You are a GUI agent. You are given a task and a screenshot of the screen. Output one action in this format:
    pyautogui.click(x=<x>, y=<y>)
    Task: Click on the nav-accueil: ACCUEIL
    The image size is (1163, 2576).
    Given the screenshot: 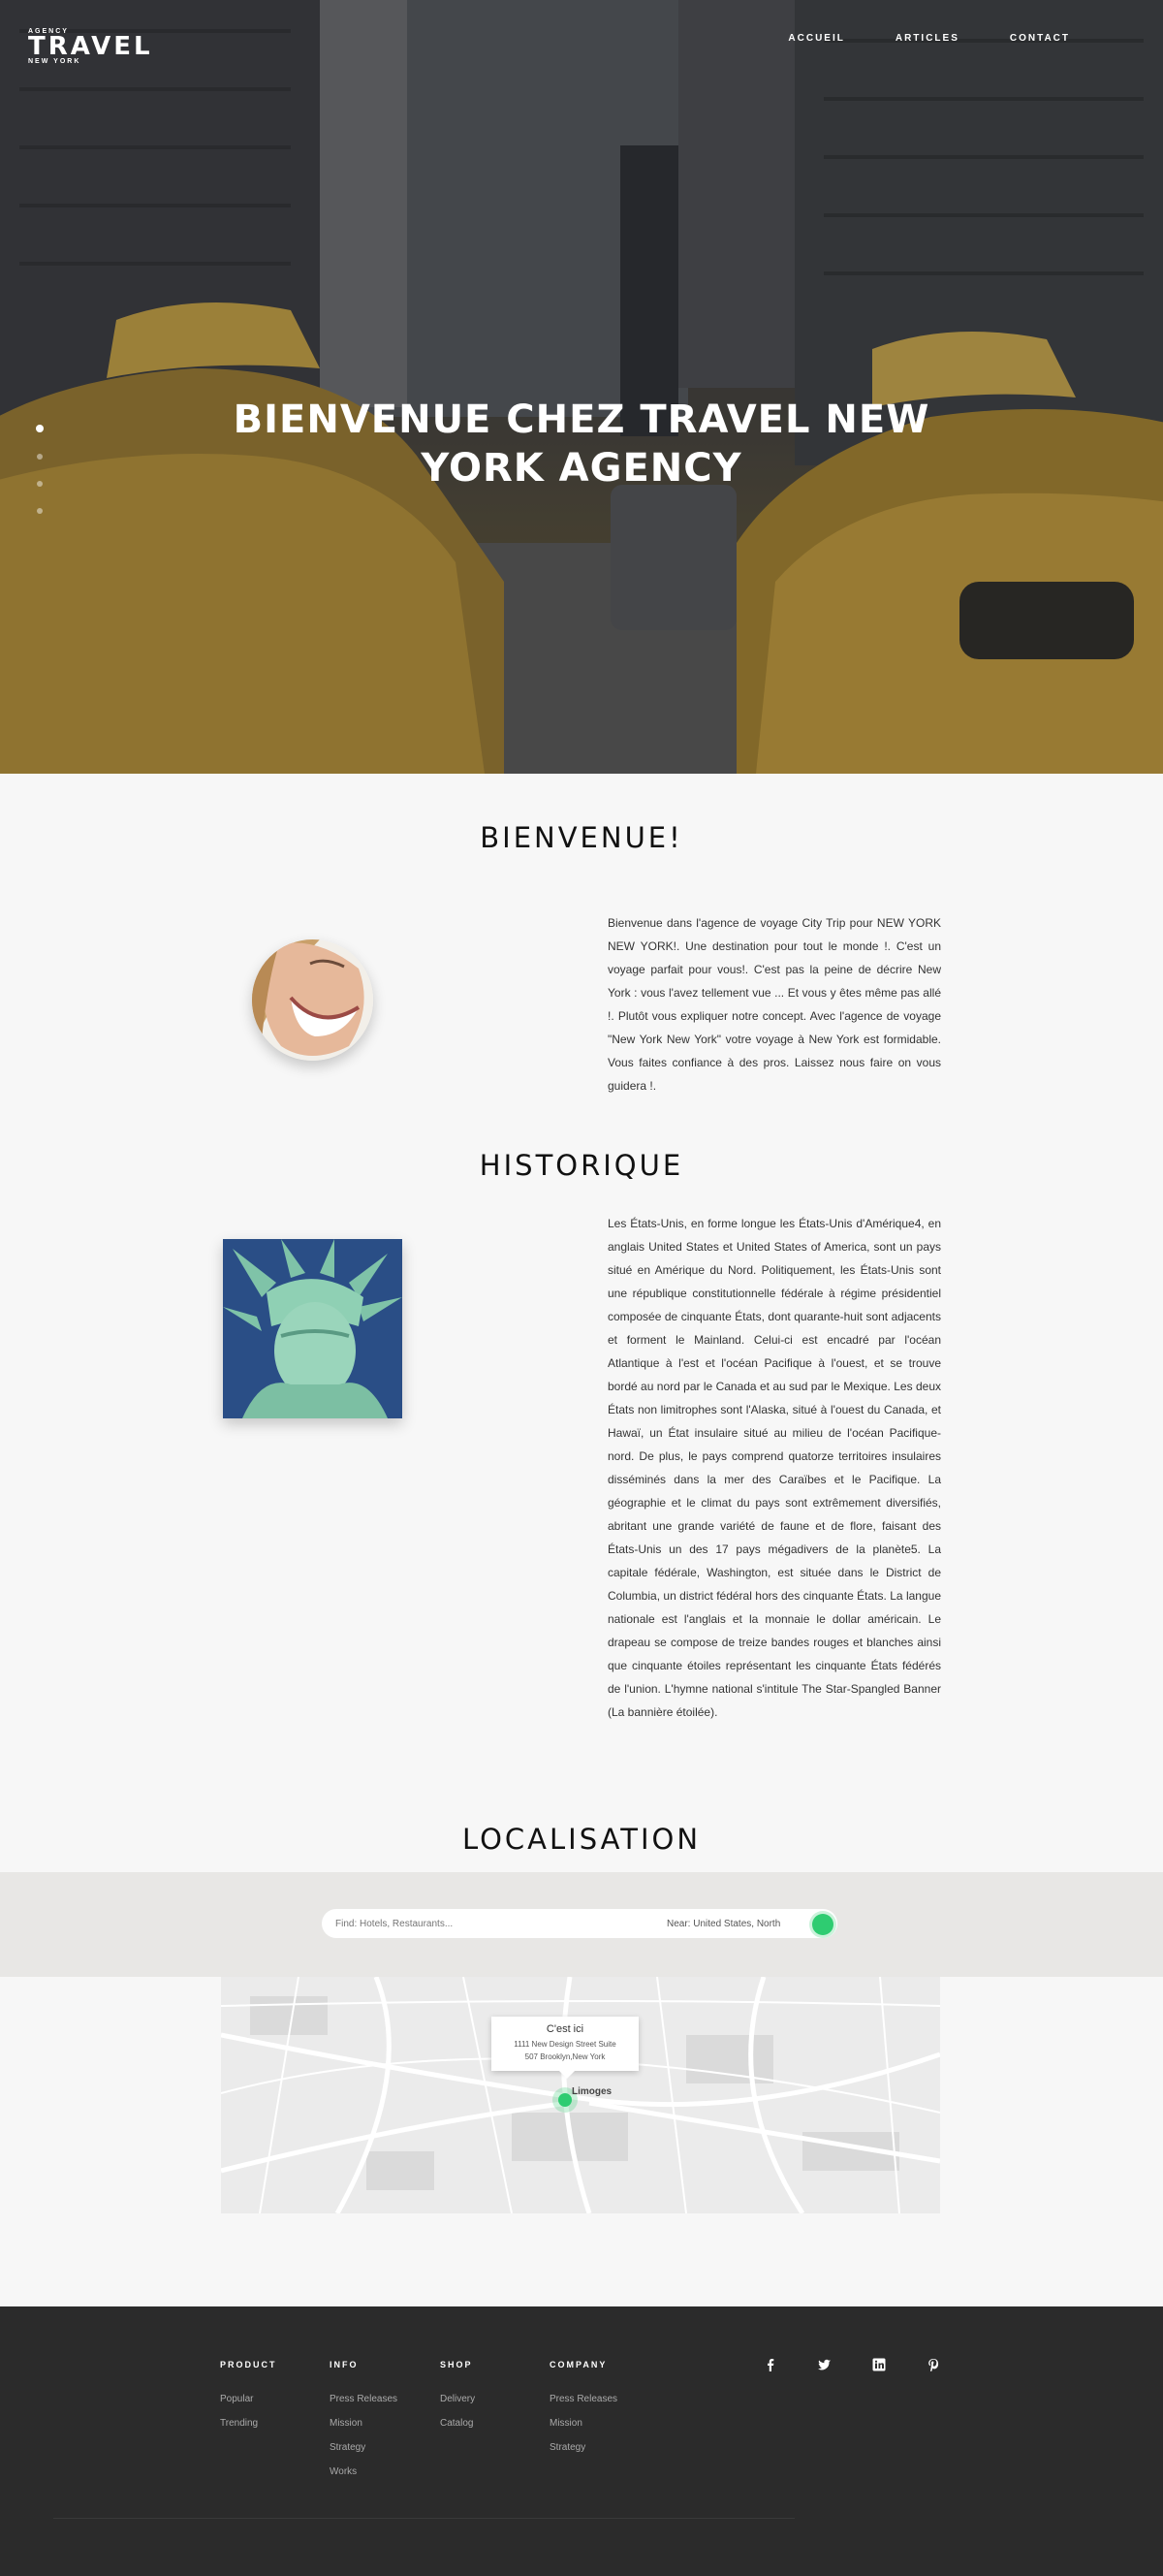 What is the action you would take?
    pyautogui.click(x=816, y=38)
    